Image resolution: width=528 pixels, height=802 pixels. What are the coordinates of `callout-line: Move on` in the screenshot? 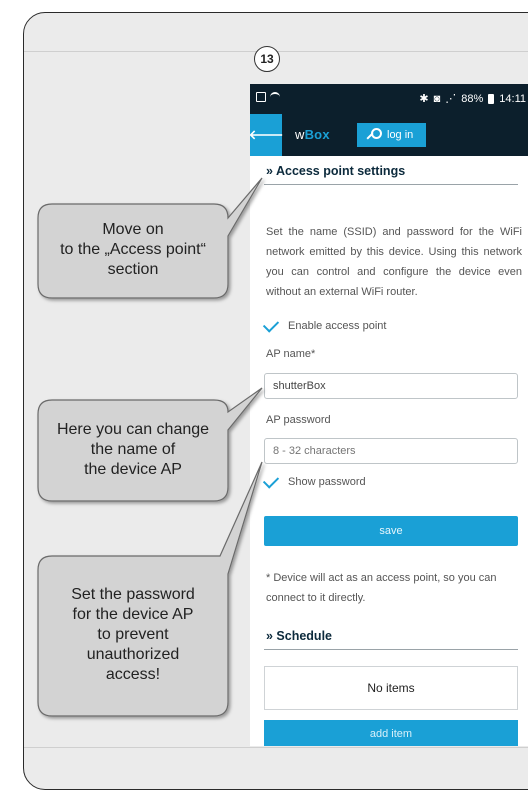 It's located at (133, 229).